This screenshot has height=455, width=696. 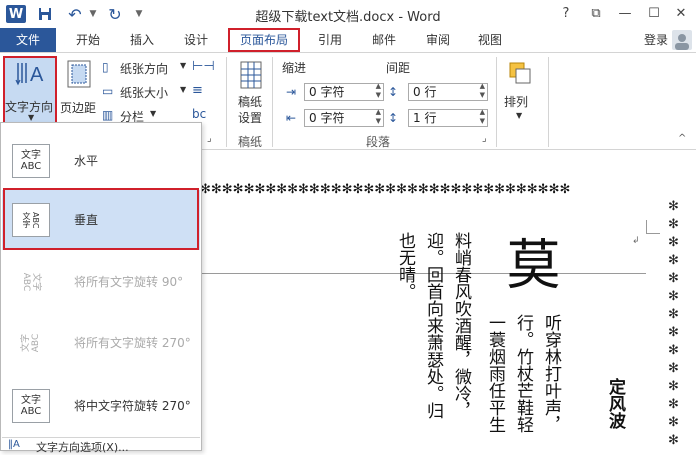 I want to click on orientation-button: ▯ 纸张方向 ▼, so click(x=147, y=68).